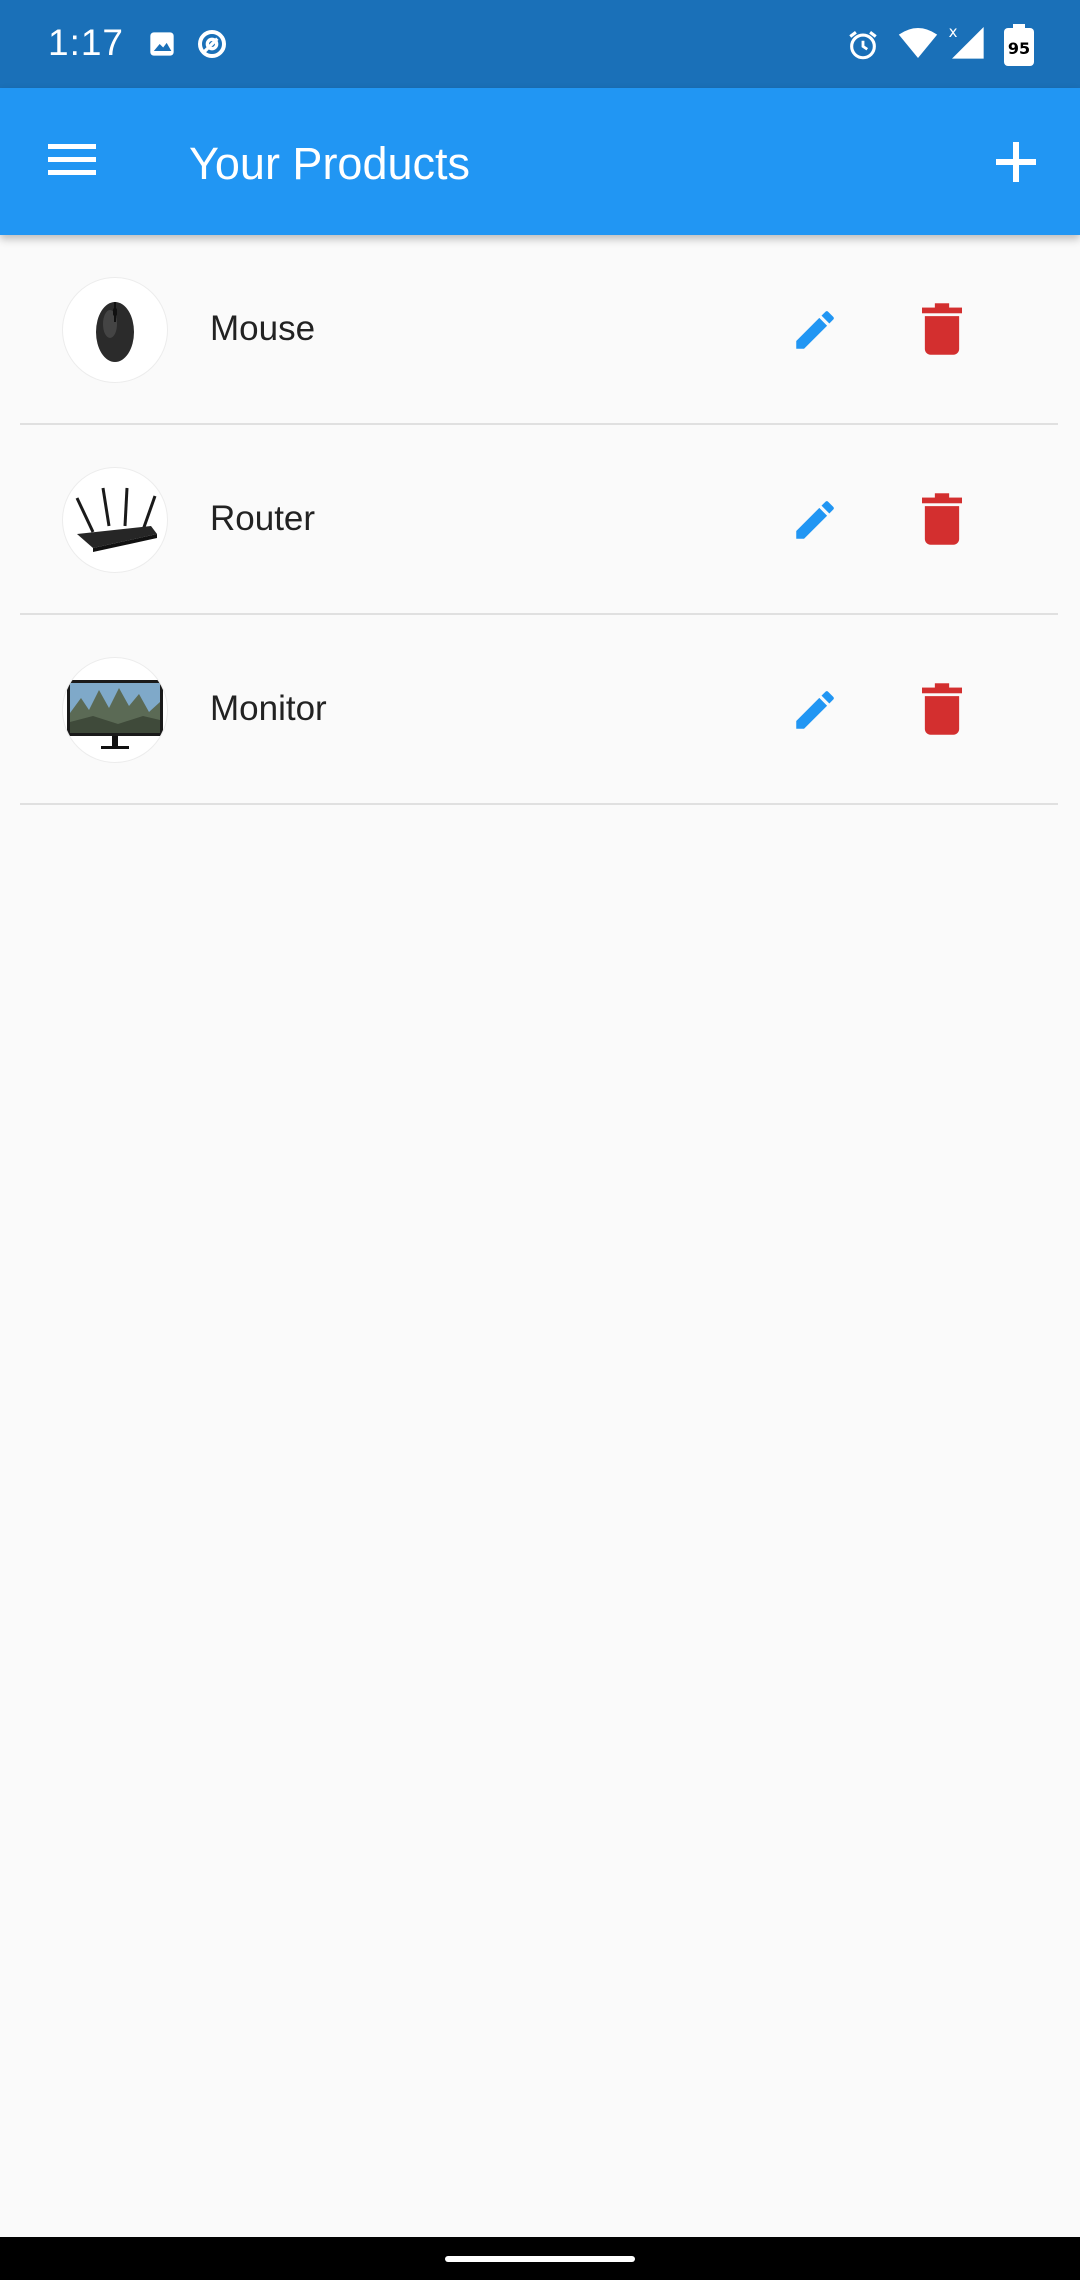 Image resolution: width=1080 pixels, height=2280 pixels. Describe the element at coordinates (268, 708) in the screenshot. I see `product-name: Monitor` at that location.